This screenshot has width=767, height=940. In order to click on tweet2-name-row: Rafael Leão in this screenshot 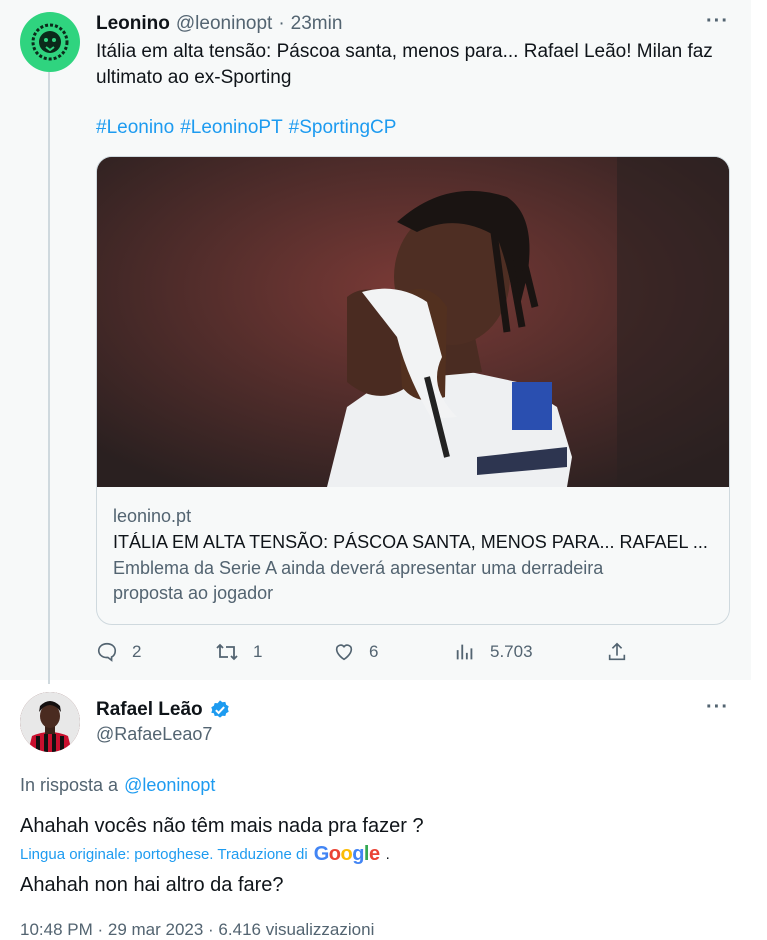, I will do `click(163, 710)`.